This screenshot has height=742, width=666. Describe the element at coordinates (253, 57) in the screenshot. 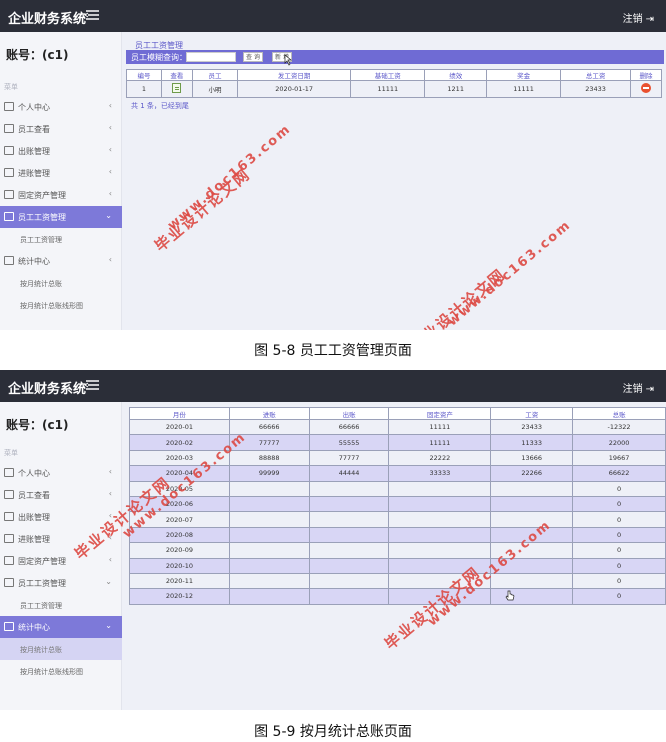

I see `search-button: 查 询` at that location.